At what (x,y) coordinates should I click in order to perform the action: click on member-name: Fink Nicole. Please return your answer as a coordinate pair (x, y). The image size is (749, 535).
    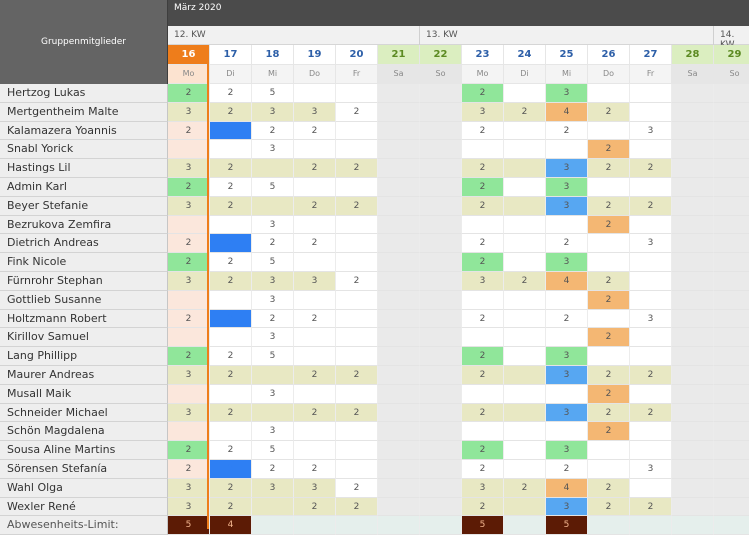
    Looking at the image, I should click on (84, 262).